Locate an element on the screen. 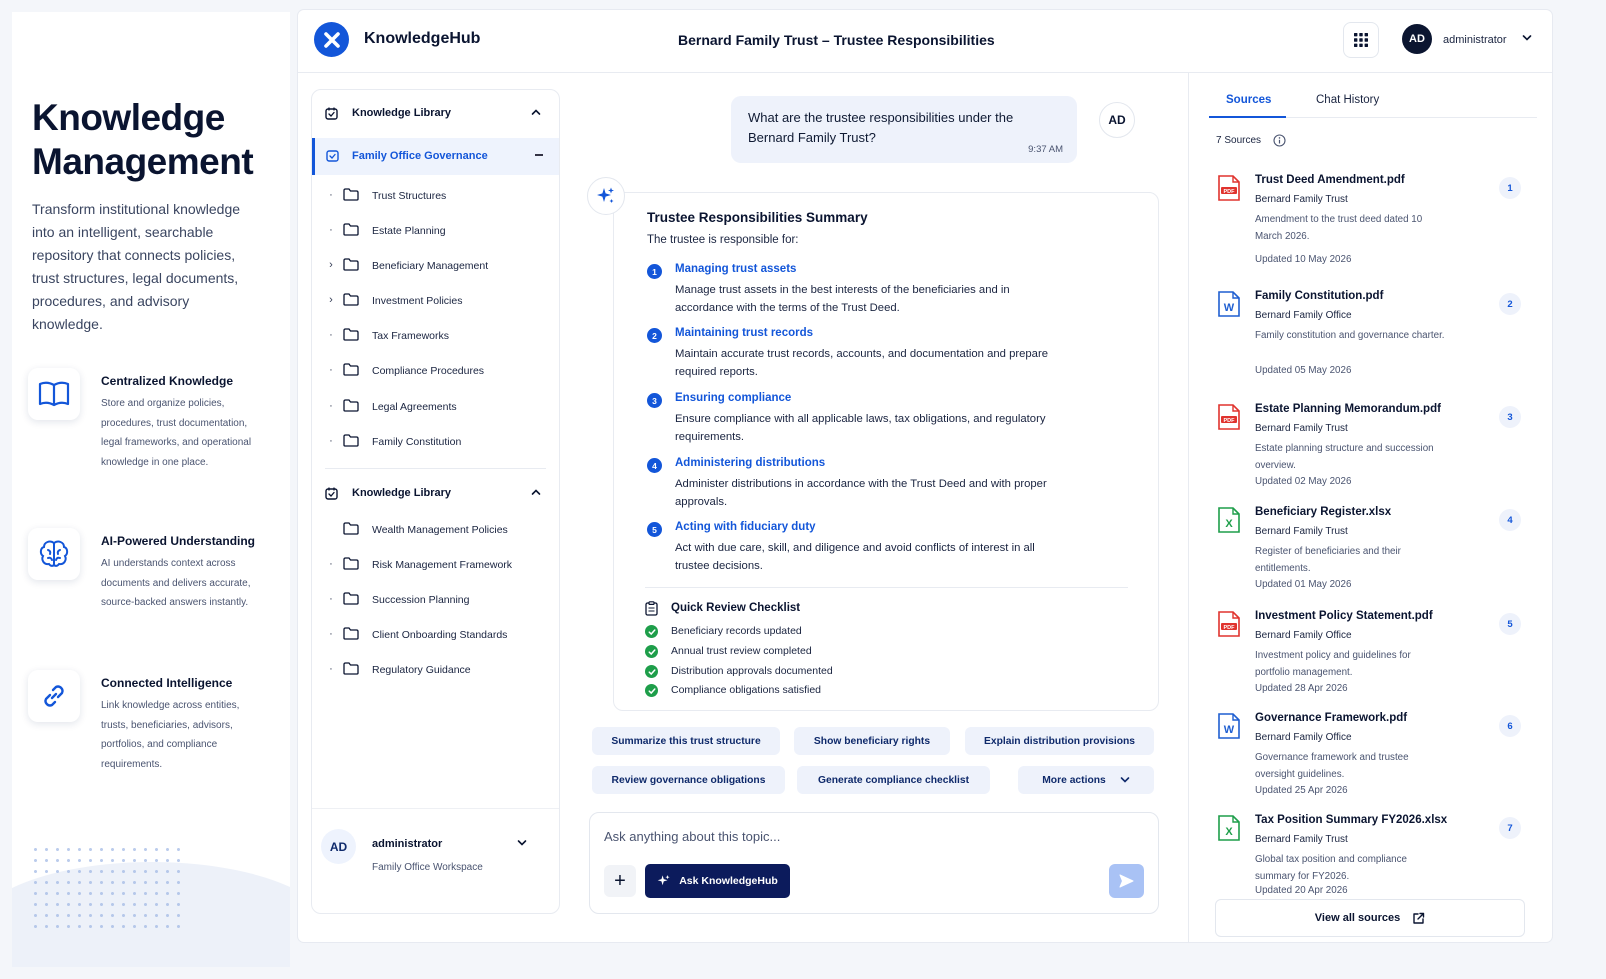 The width and height of the screenshot is (1606, 979). suggestion-distribution-provisions: Explain distribution provisions is located at coordinates (1059, 741).